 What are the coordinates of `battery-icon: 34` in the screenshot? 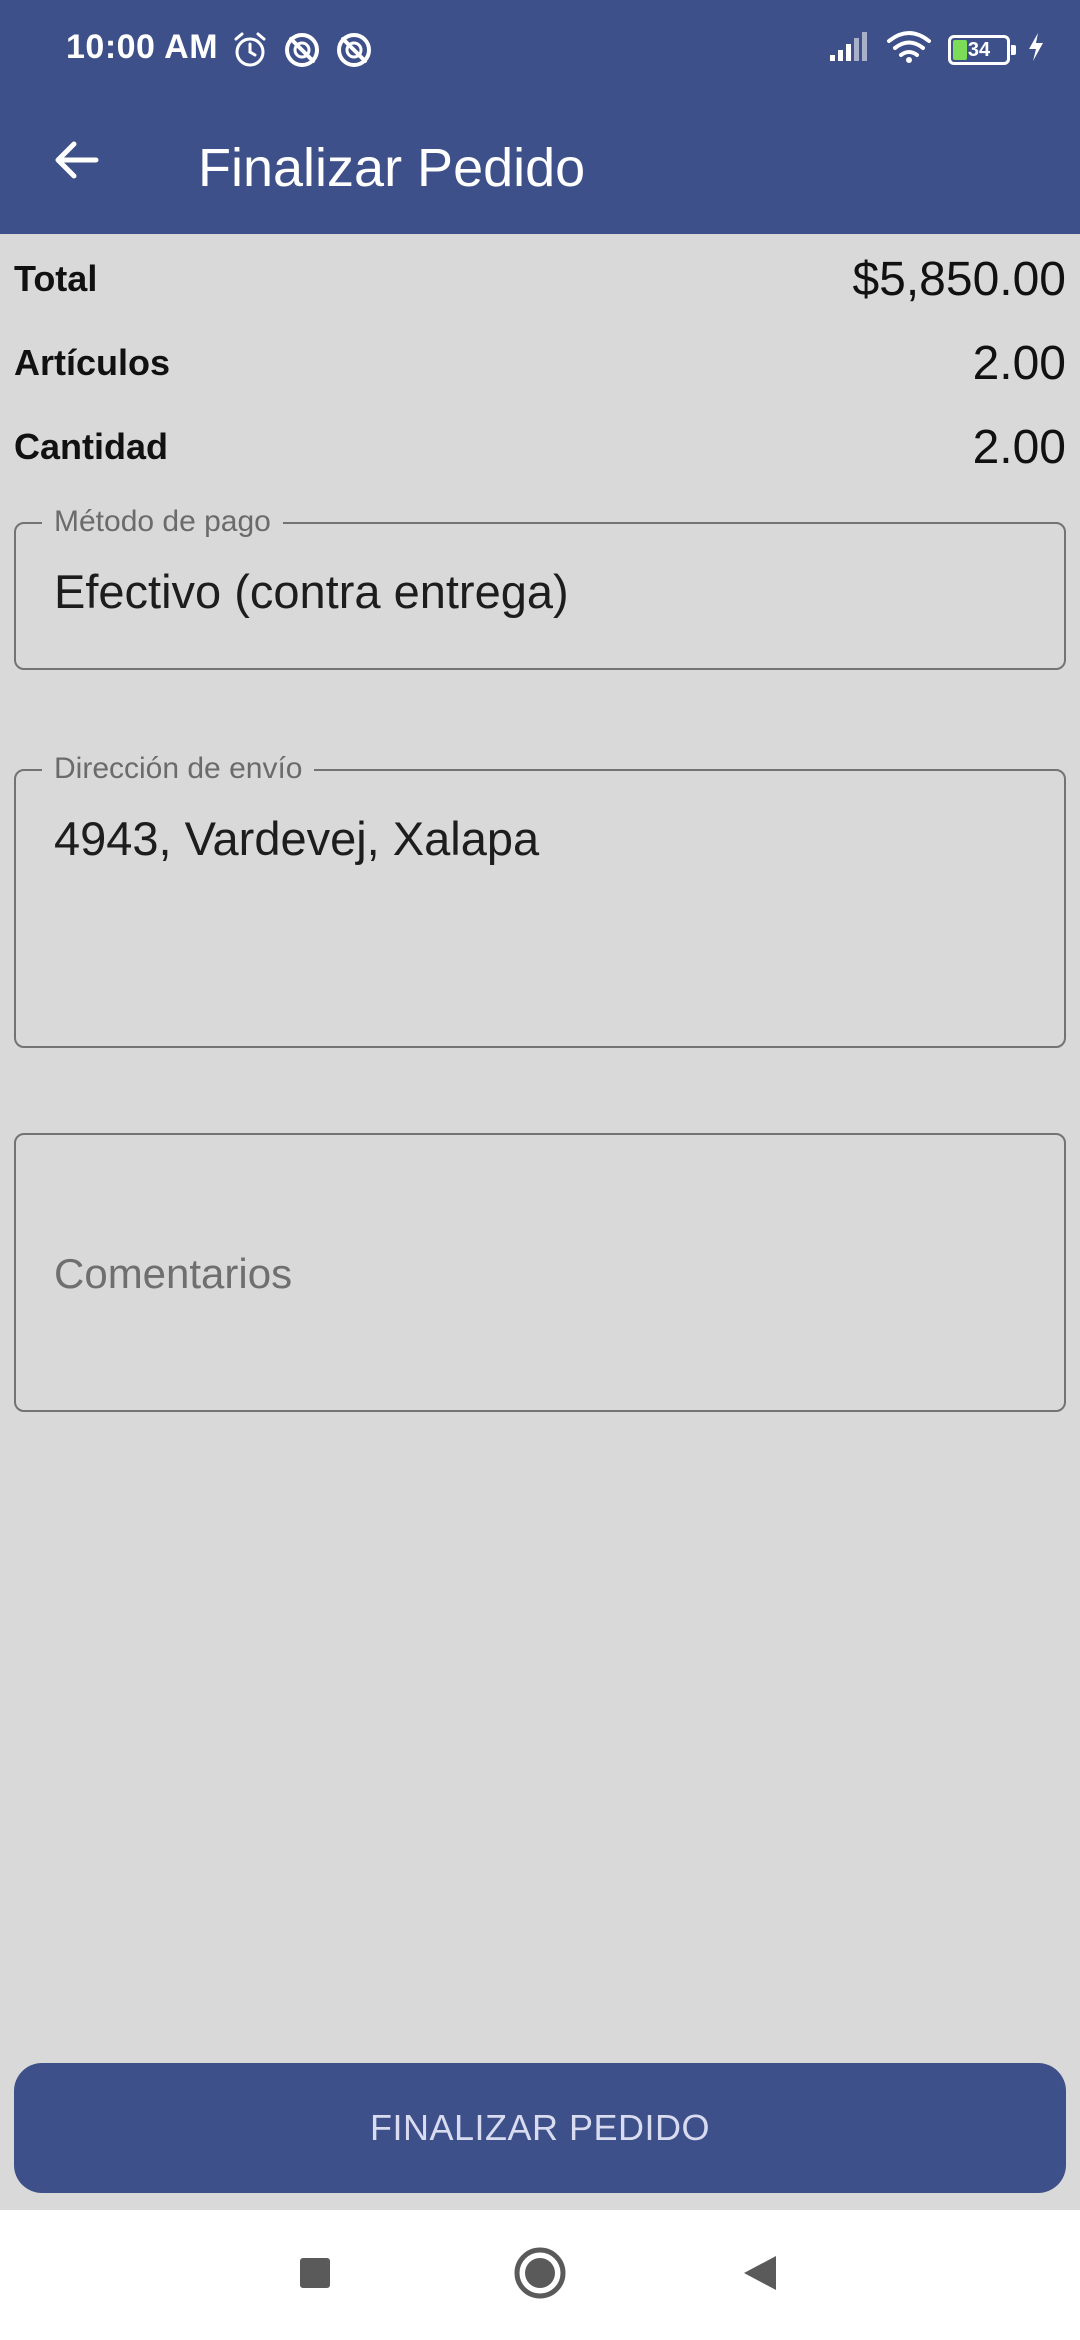 It's located at (982, 49).